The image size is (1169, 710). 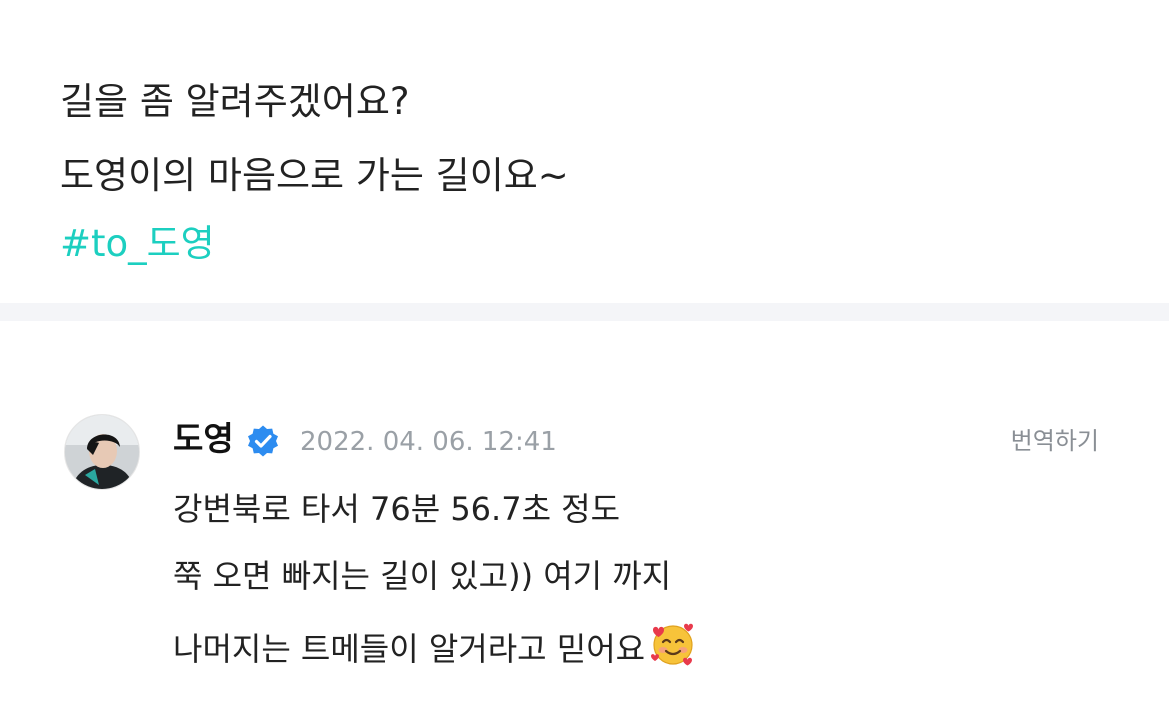 What do you see at coordinates (137, 244) in the screenshot?
I see `post-hashtag-link: #to_도영` at bounding box center [137, 244].